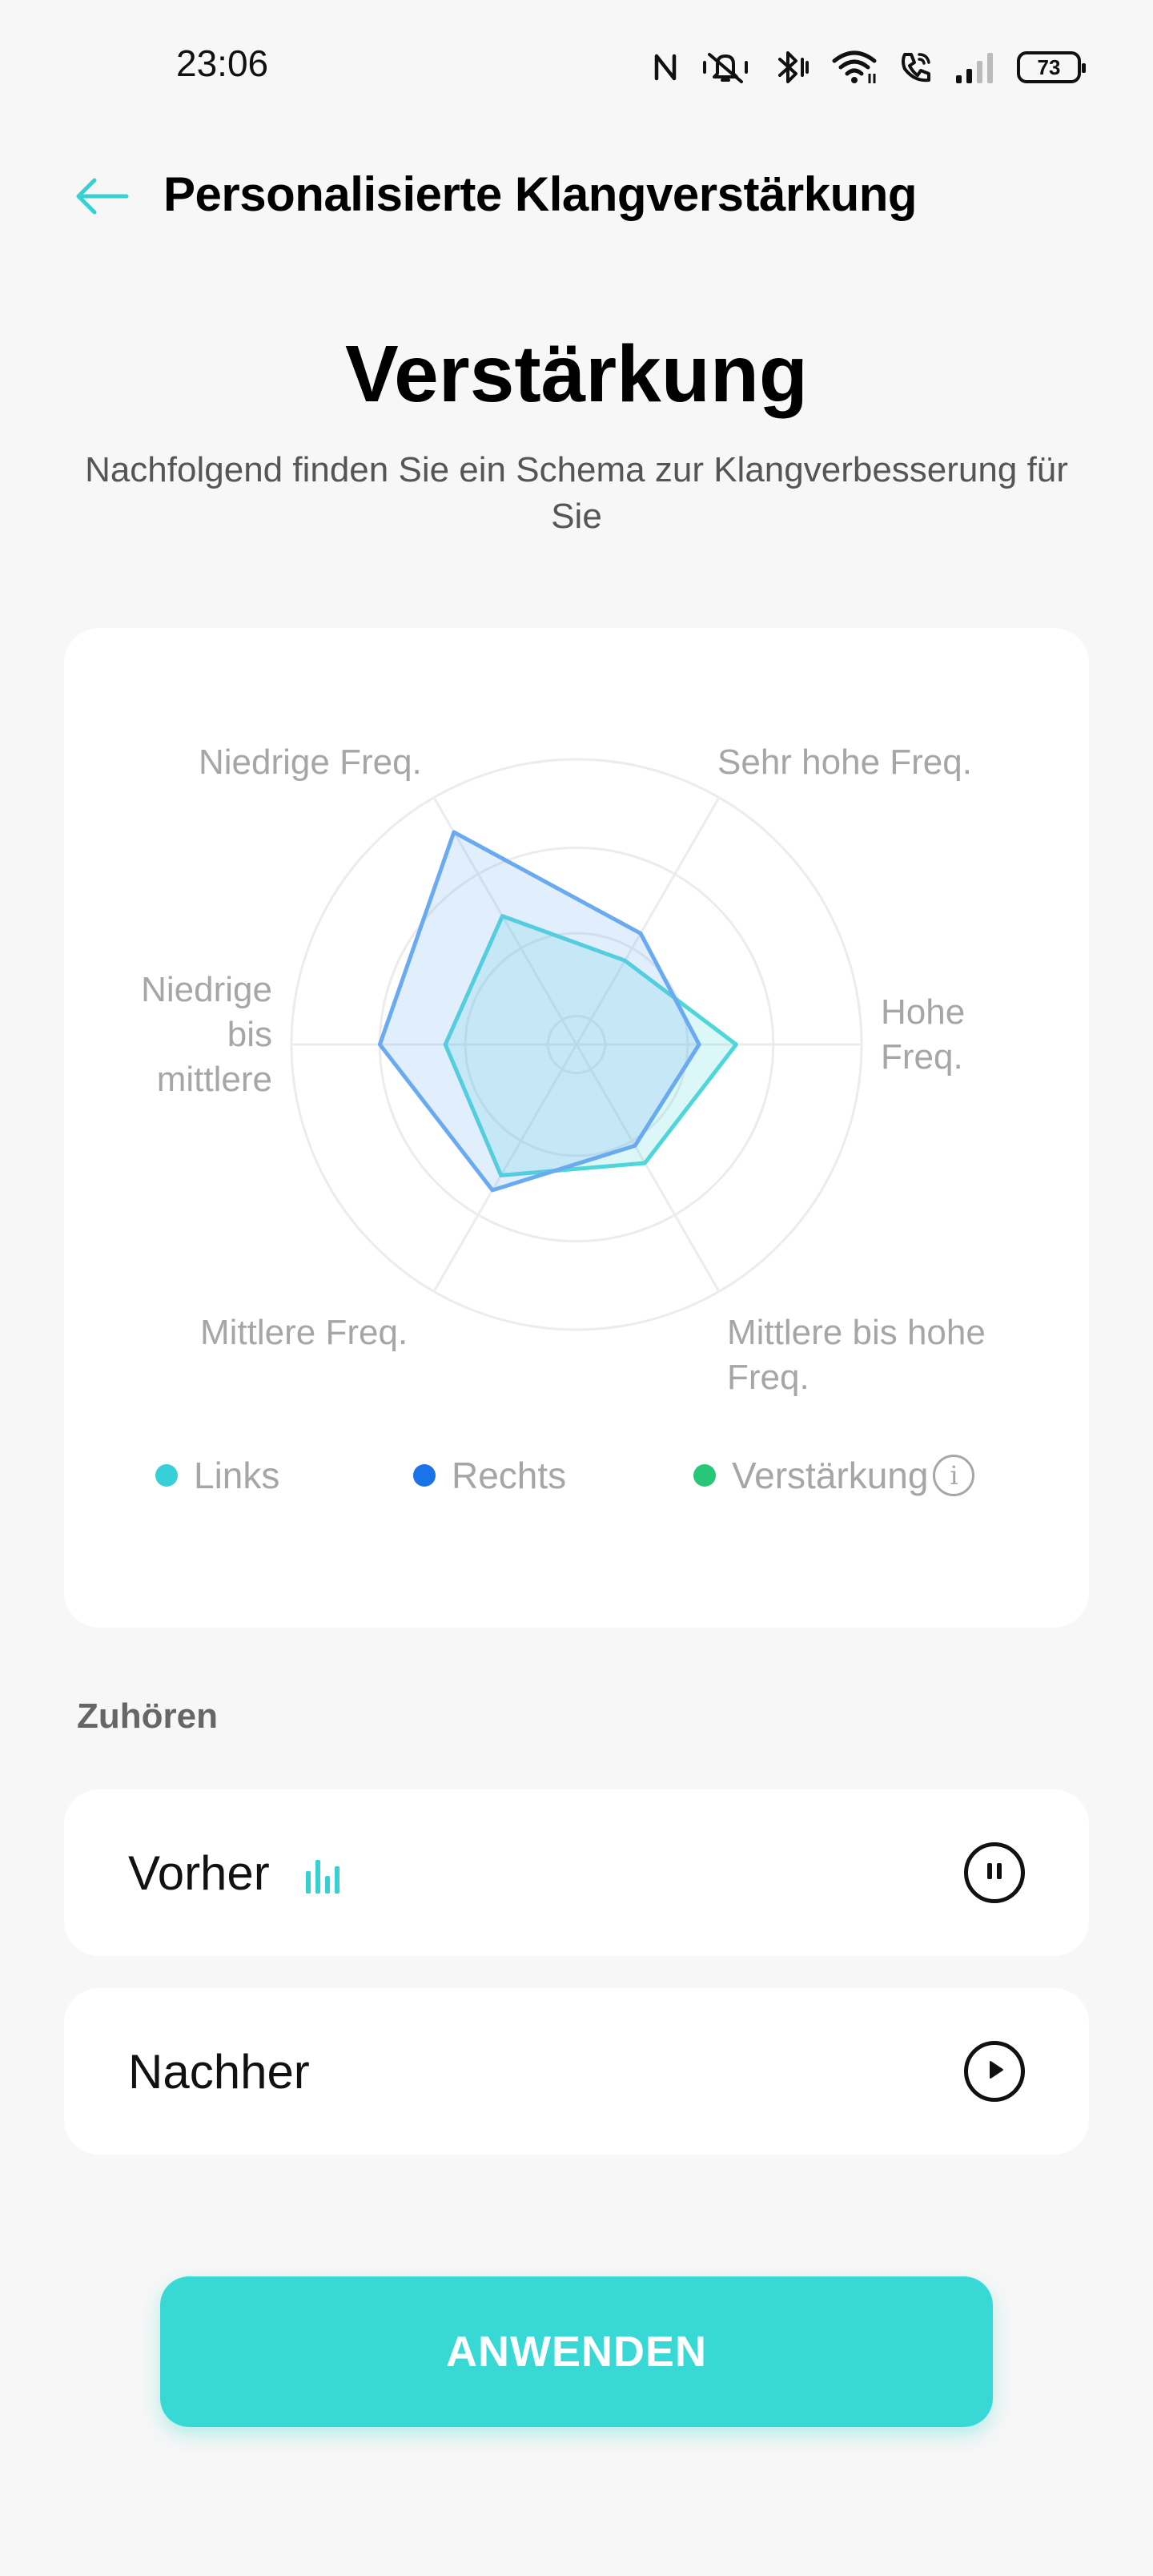  What do you see at coordinates (831, 1475) in the screenshot?
I see `legend-label-verstaerkung: Verstärkung` at bounding box center [831, 1475].